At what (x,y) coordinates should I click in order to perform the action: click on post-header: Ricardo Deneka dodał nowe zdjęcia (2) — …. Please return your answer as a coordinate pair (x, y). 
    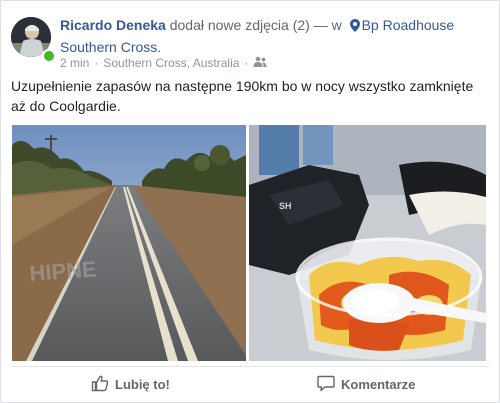
    Looking at the image, I should click on (251, 43).